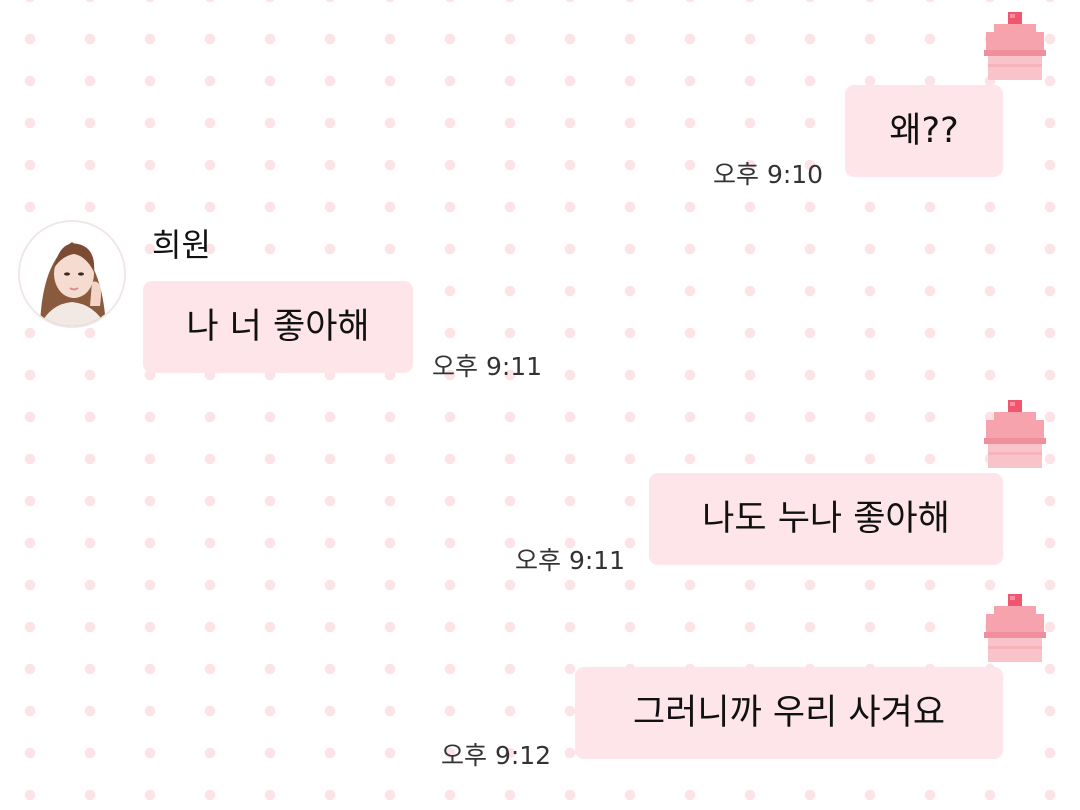 The height and width of the screenshot is (810, 1080). Describe the element at coordinates (496, 755) in the screenshot. I see `message-timestamp: 오후 9:12` at that location.